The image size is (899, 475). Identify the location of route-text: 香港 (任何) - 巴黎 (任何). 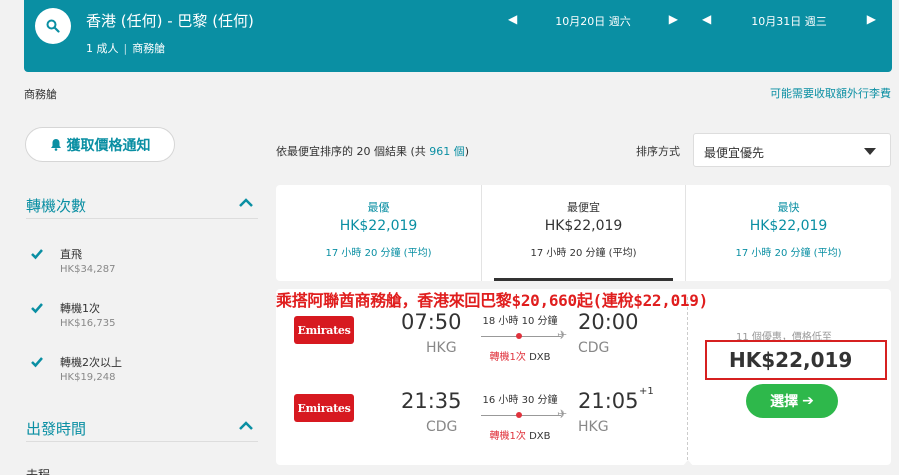
(170, 20).